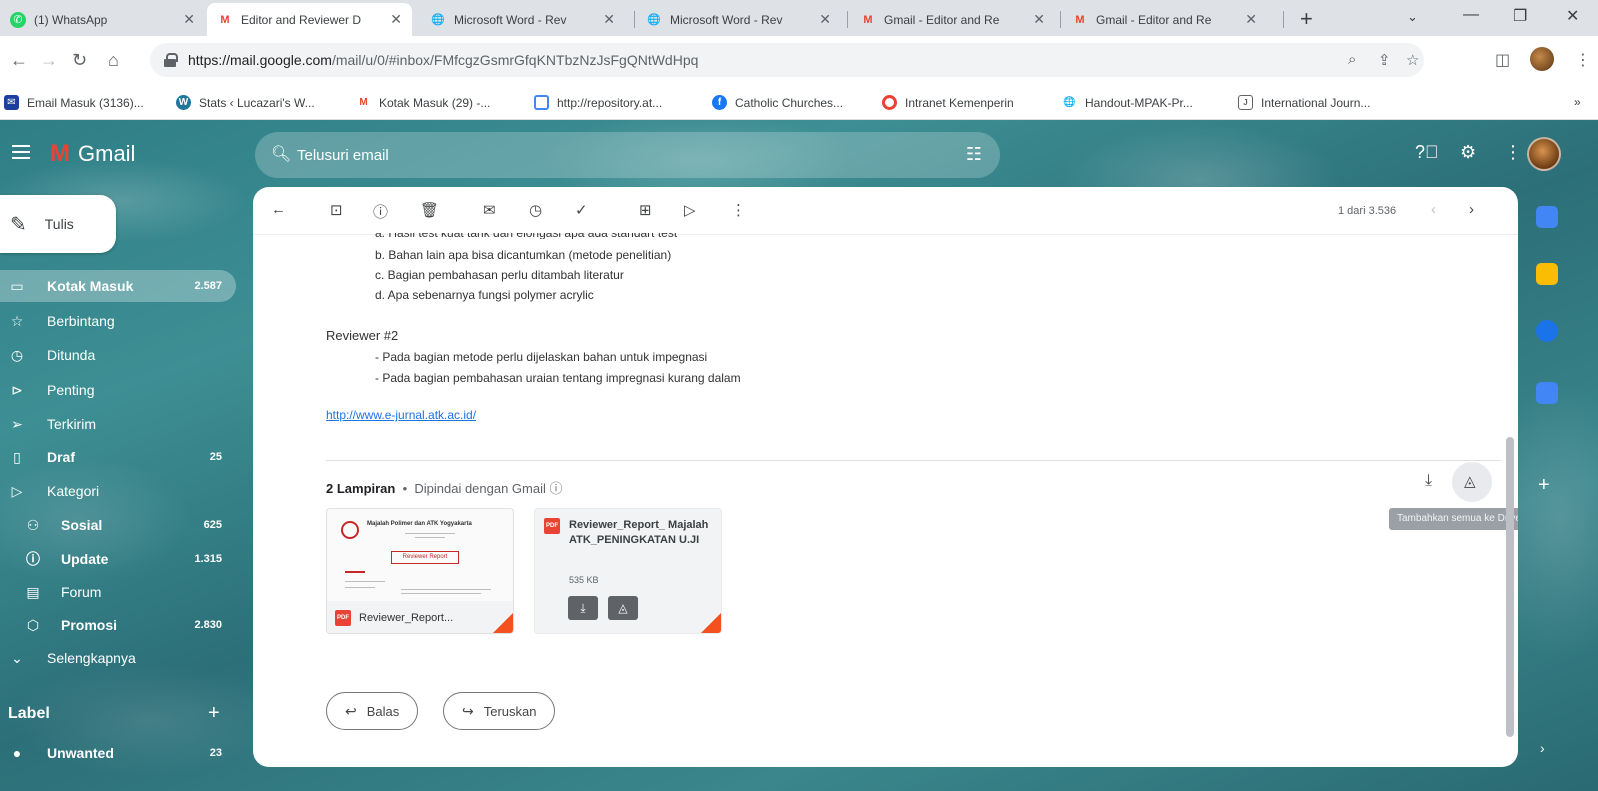 The image size is (1598, 791). Describe the element at coordinates (1427, 152) in the screenshot. I see `help-icon: ?⃝` at that location.